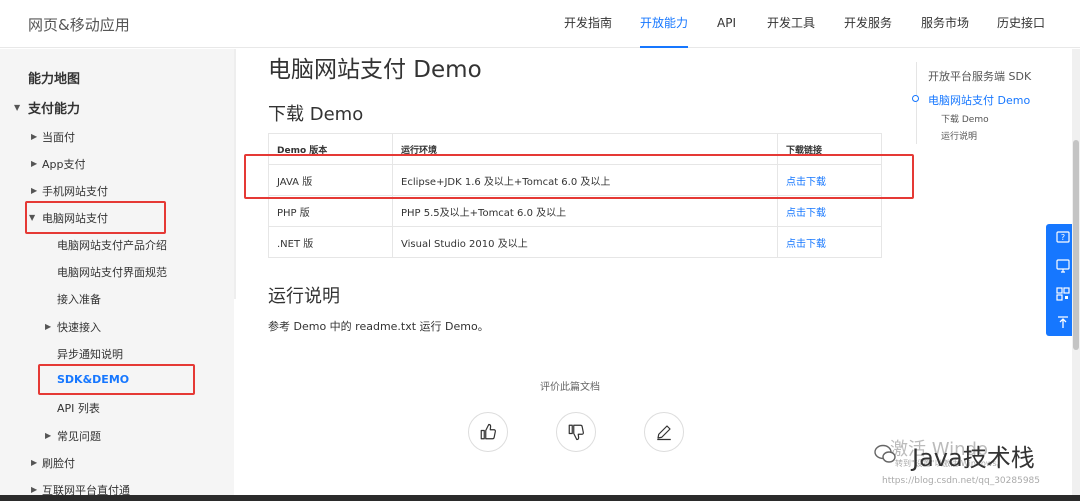 The width and height of the screenshot is (1080, 501). I want to click on sidebar-item-quick-start: 快速接入, so click(79, 327).